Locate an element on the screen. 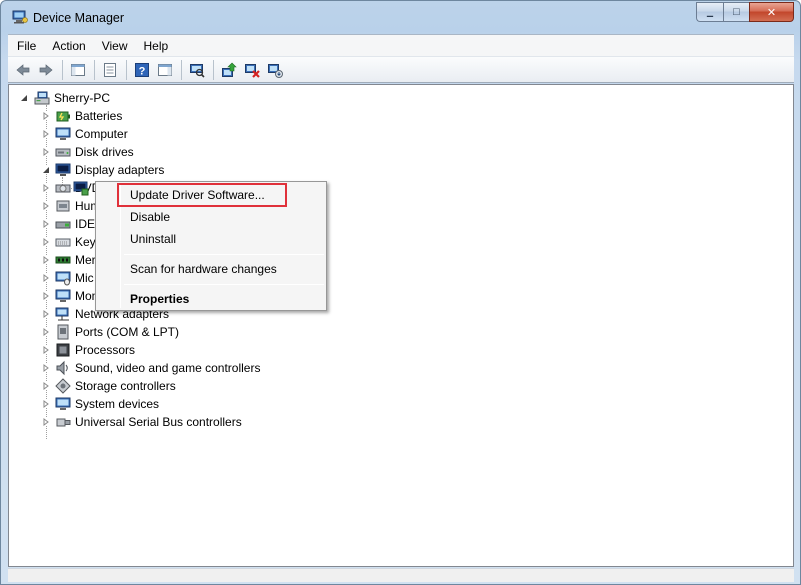  context-menu-scan-hardware: Scan for hardware changes is located at coordinates (203, 269).